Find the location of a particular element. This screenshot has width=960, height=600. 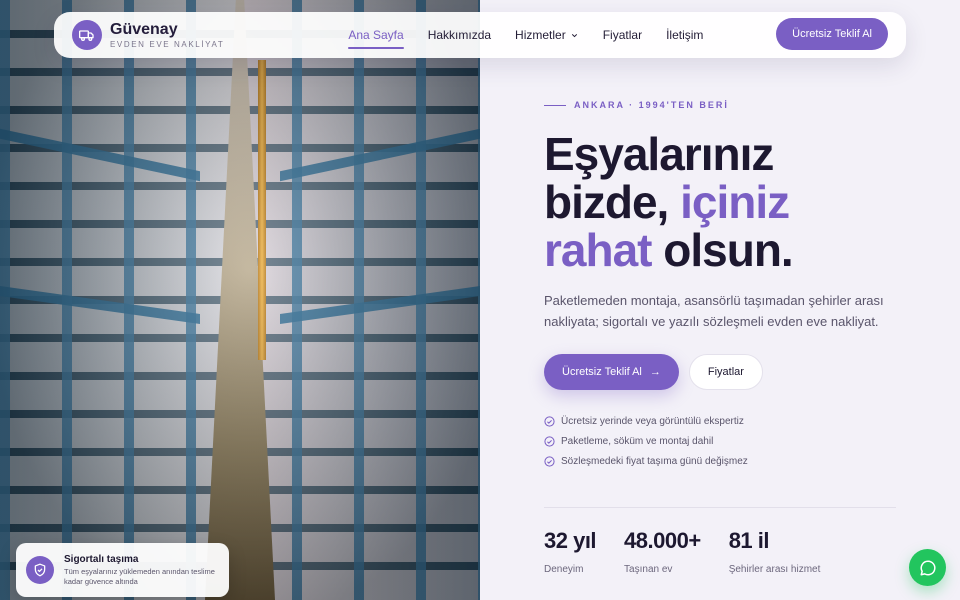

stat-label: Şehirler arası hizmet is located at coordinates (774, 569).